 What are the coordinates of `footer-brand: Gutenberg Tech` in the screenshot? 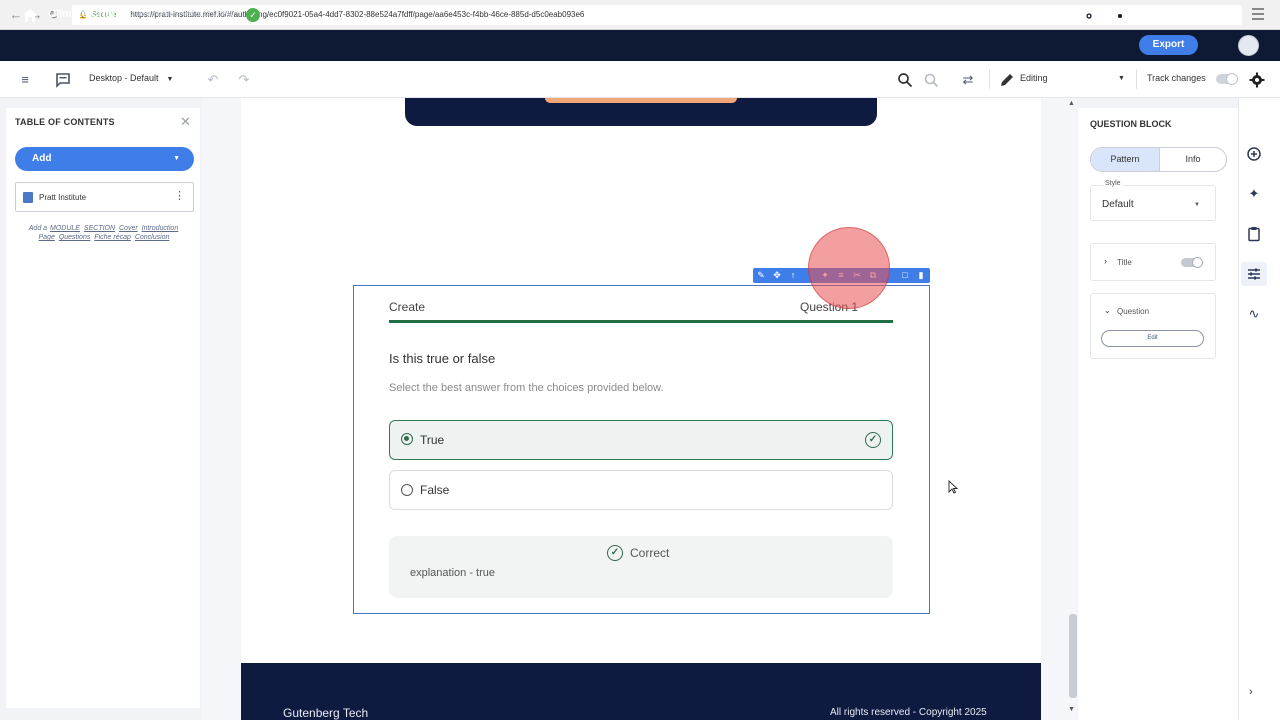 It's located at (326, 713).